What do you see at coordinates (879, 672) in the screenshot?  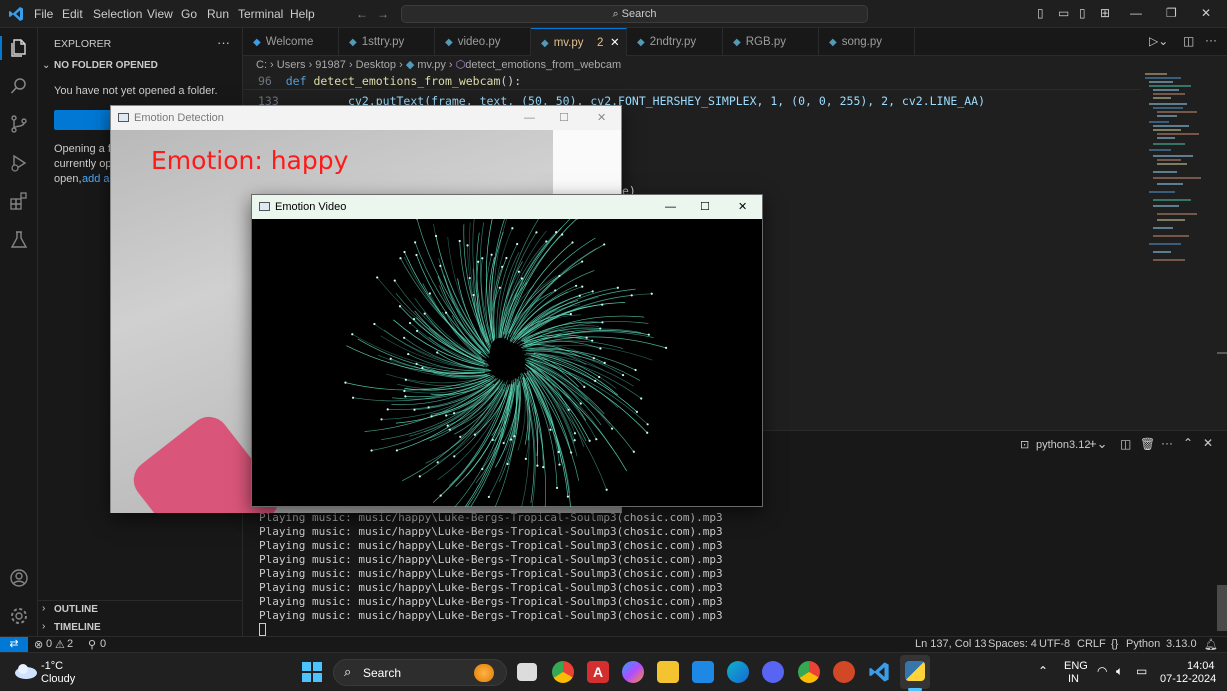 I see `vscode-taskbar-icon` at bounding box center [879, 672].